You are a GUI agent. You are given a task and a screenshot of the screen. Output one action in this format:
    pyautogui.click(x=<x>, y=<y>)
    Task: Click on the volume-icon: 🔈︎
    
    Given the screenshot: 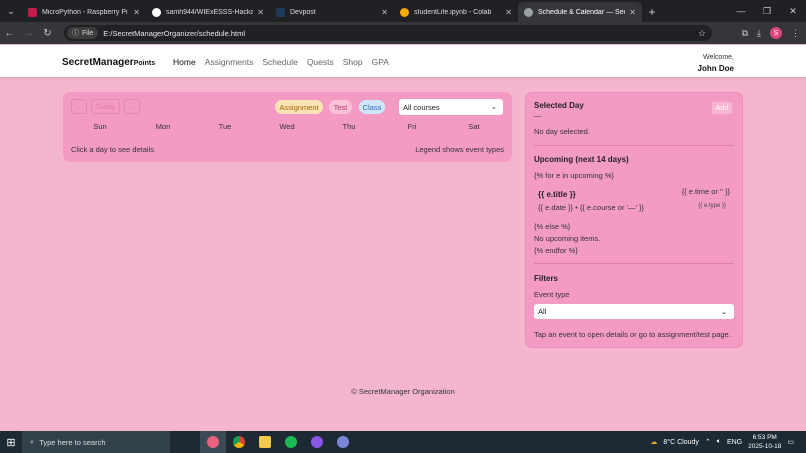 What is the action you would take?
    pyautogui.click(x=719, y=442)
    